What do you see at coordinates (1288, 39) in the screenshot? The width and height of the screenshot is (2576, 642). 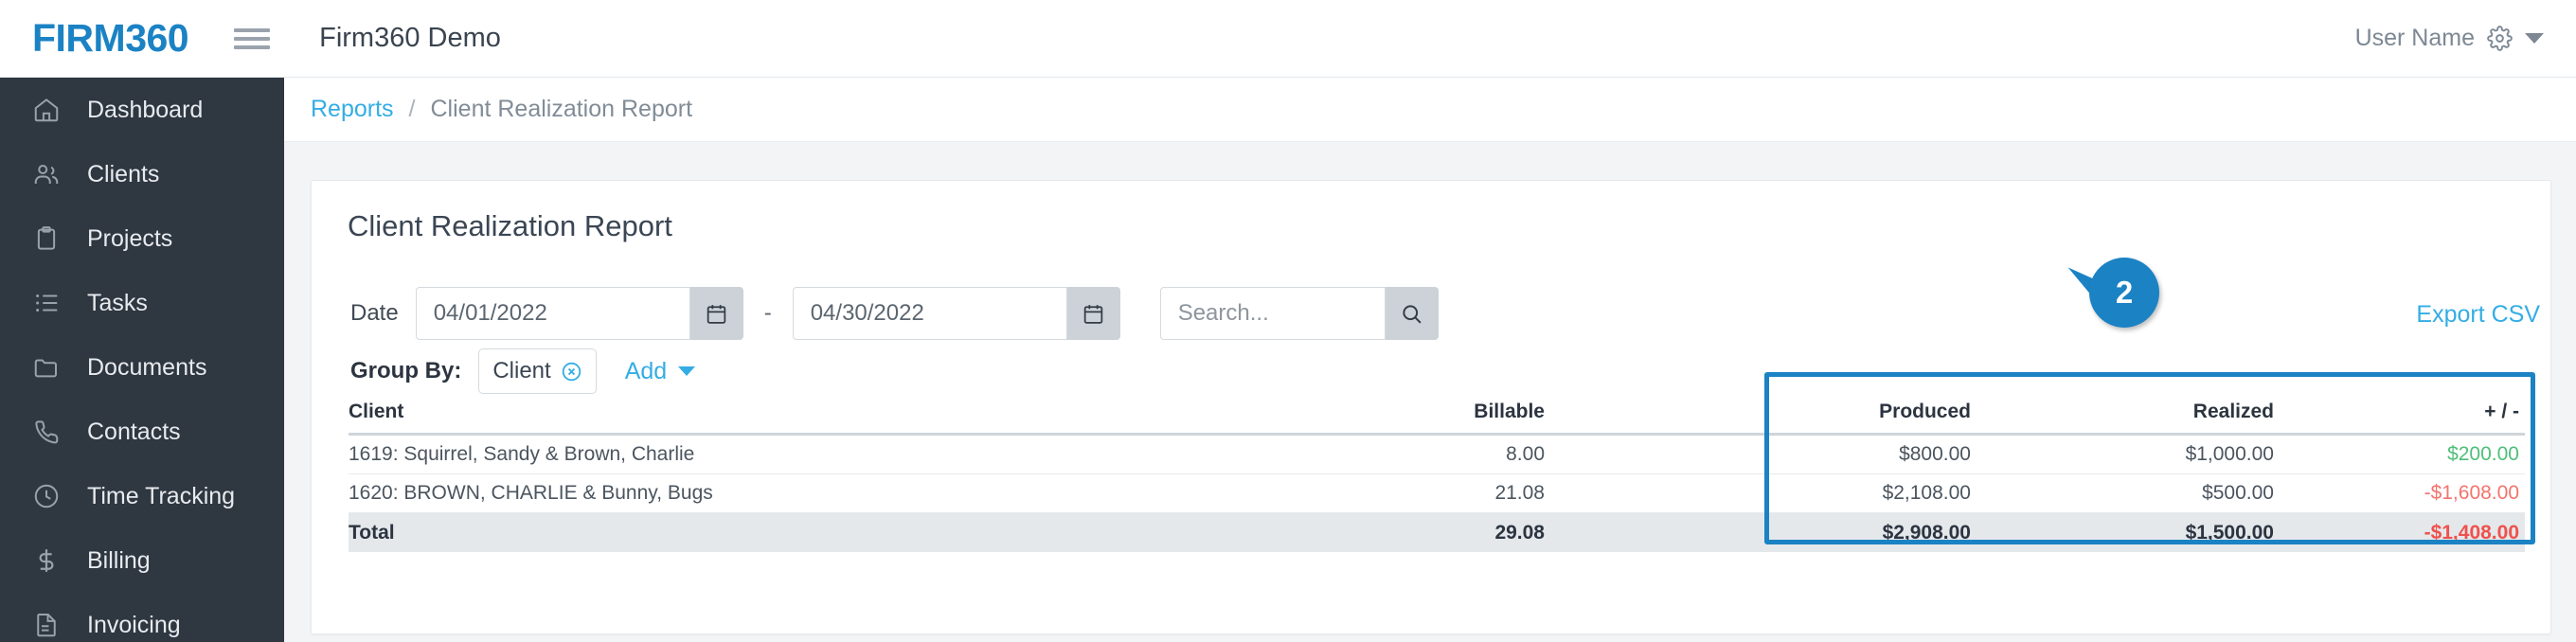 I see `top-bar: FIRM360 Firm360 Demo User Name` at bounding box center [1288, 39].